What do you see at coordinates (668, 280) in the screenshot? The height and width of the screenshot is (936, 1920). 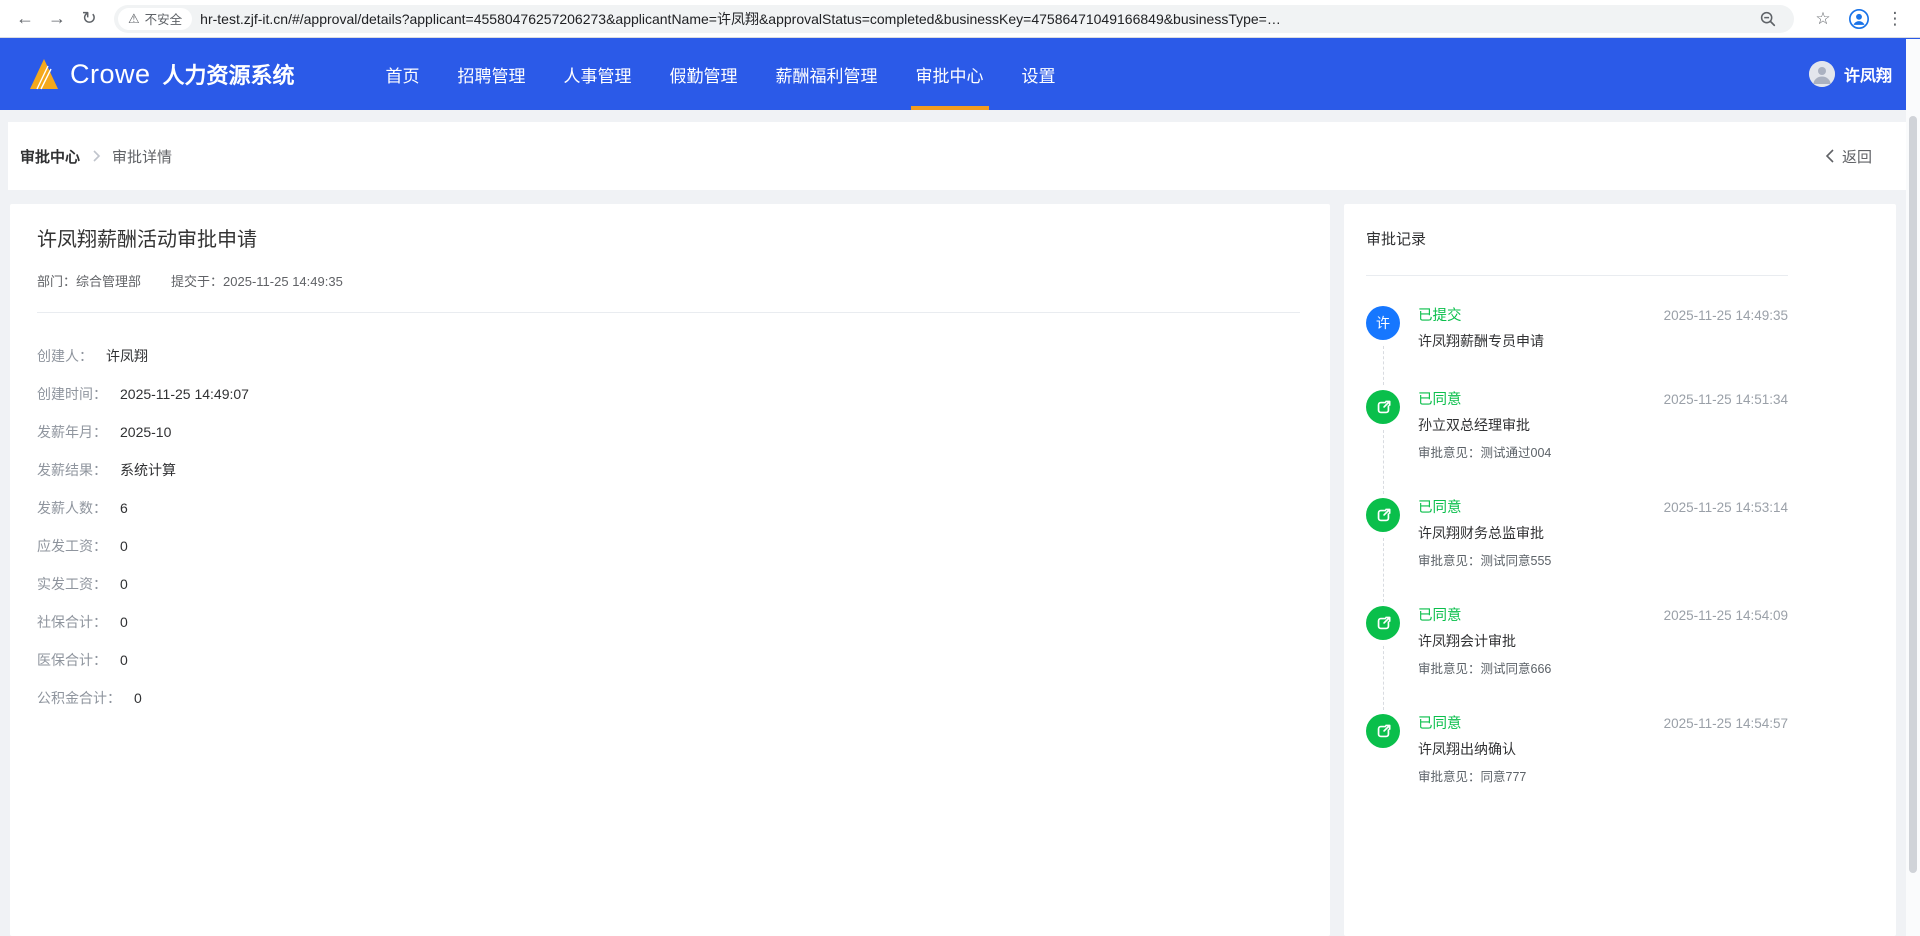 I see `detail-meta: 部门：综合管理部 提交于：2025-11-25 14:49:35` at bounding box center [668, 280].